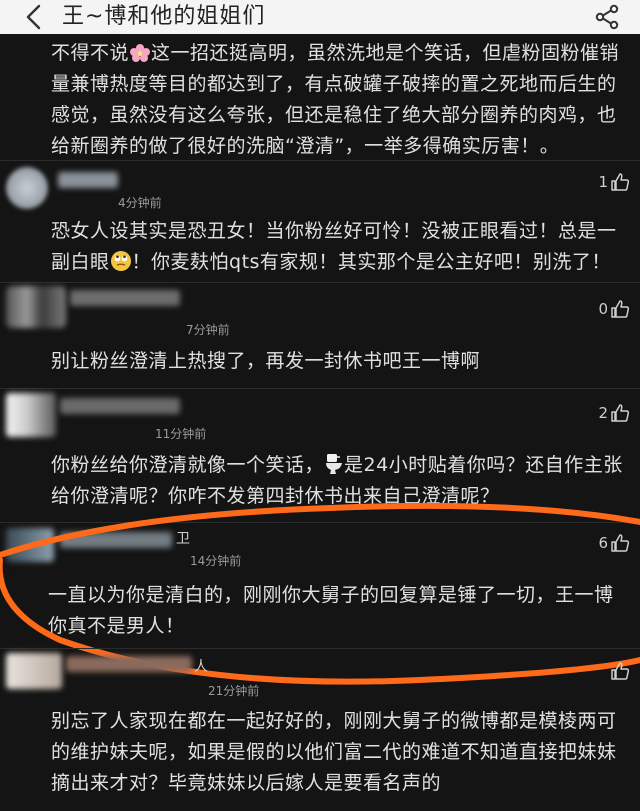  I want to click on like-button: 0, so click(614, 309).